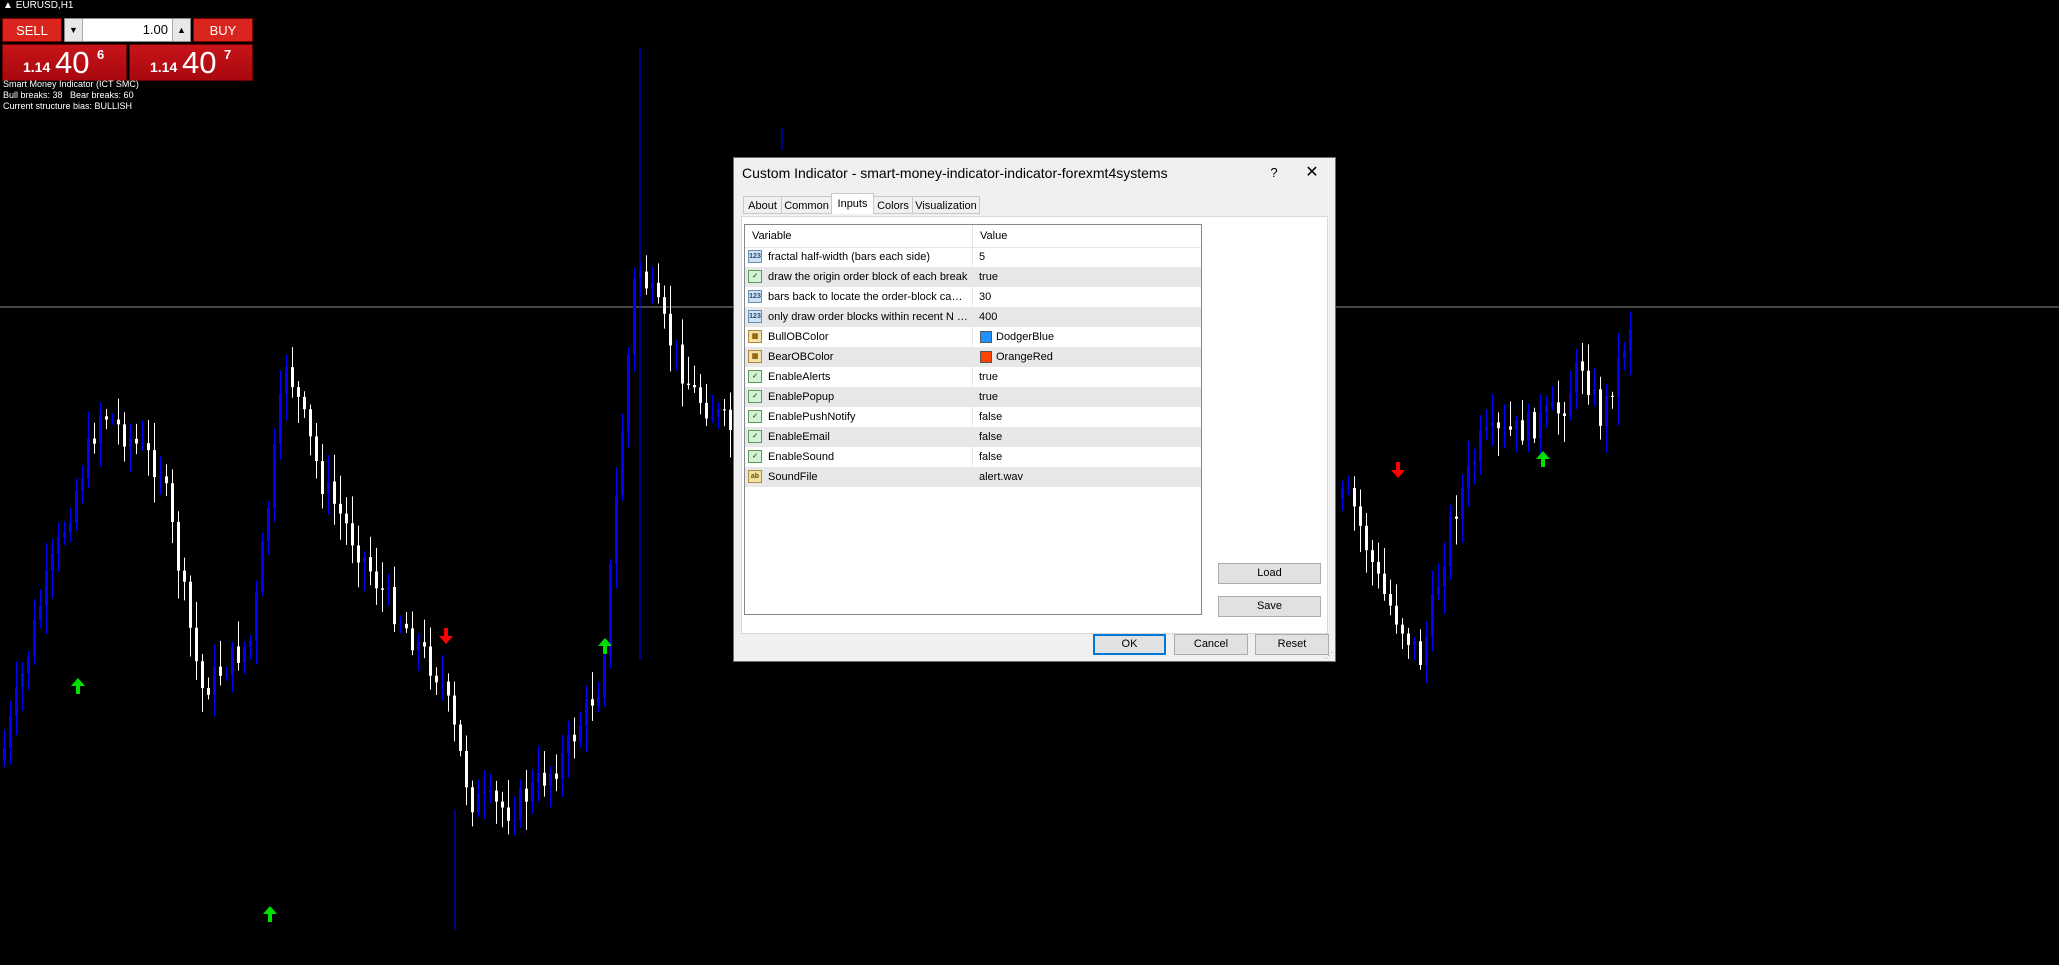  I want to click on load-button: Load, so click(1269, 573).